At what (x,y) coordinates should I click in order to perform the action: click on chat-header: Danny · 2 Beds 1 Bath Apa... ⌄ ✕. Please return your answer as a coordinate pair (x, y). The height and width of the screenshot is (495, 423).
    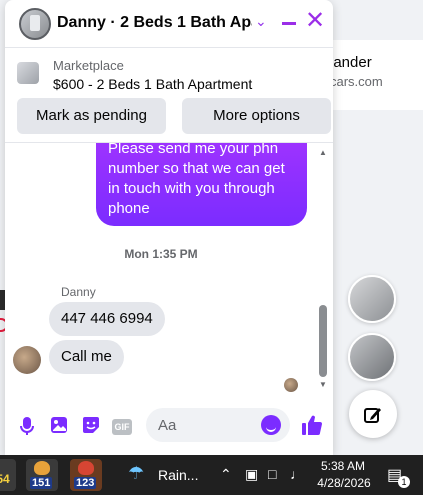
    Looking at the image, I should click on (169, 24).